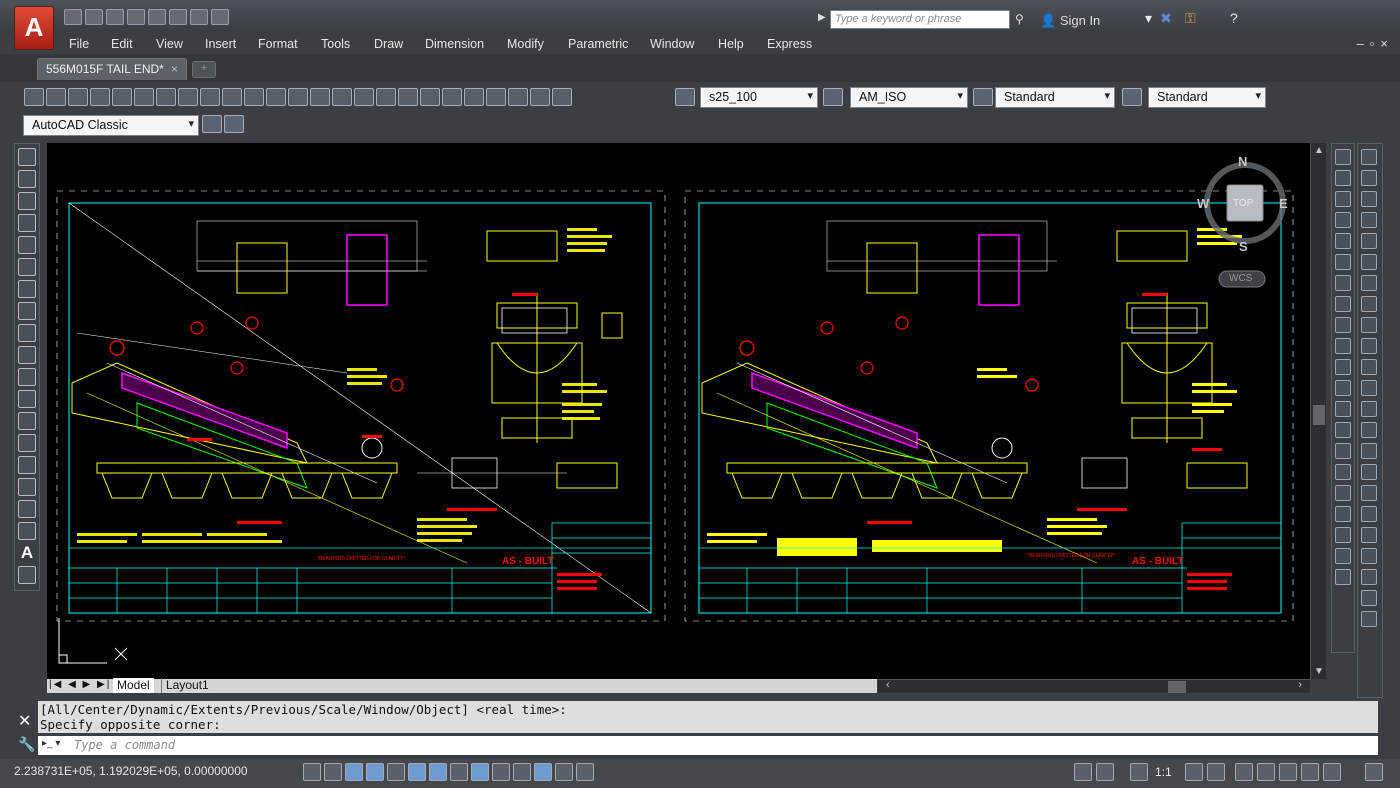  I want to click on extend-icon, so click(1369, 367).